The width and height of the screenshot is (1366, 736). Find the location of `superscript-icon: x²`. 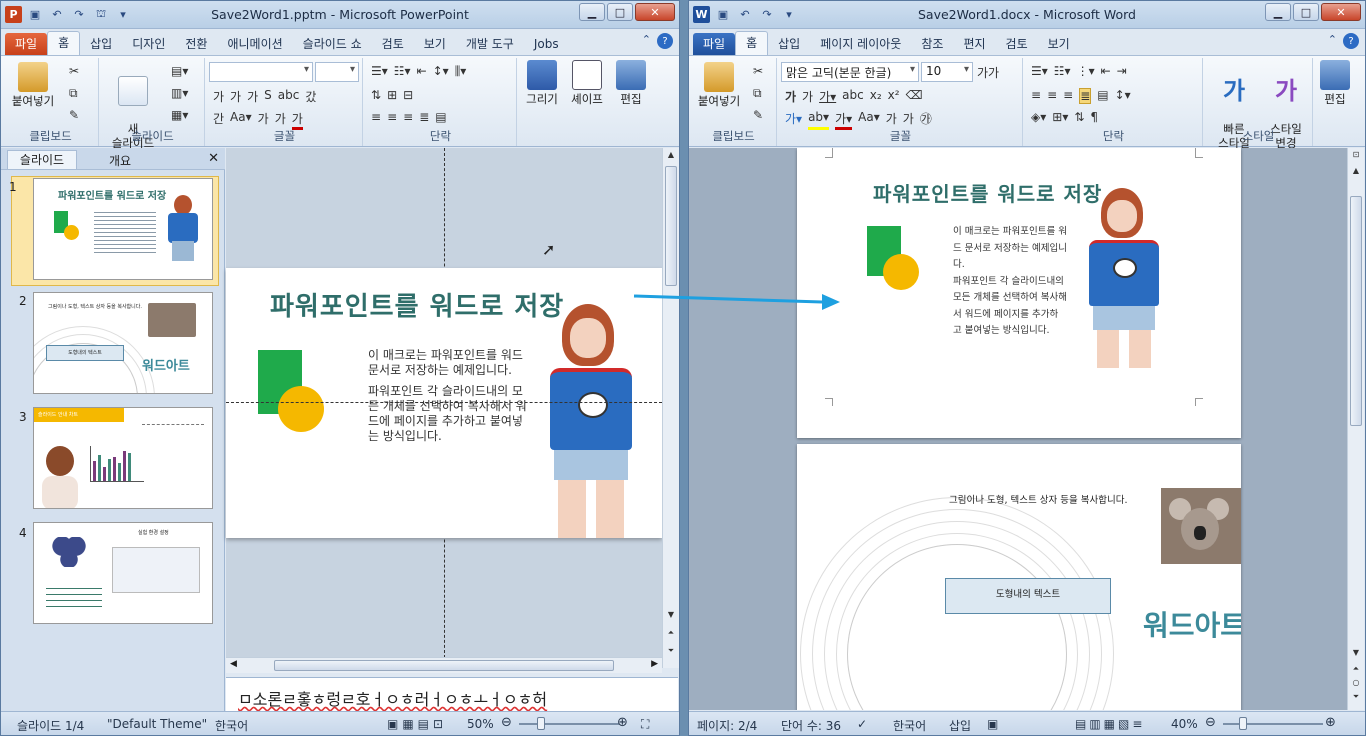

superscript-icon: x² is located at coordinates (894, 96).